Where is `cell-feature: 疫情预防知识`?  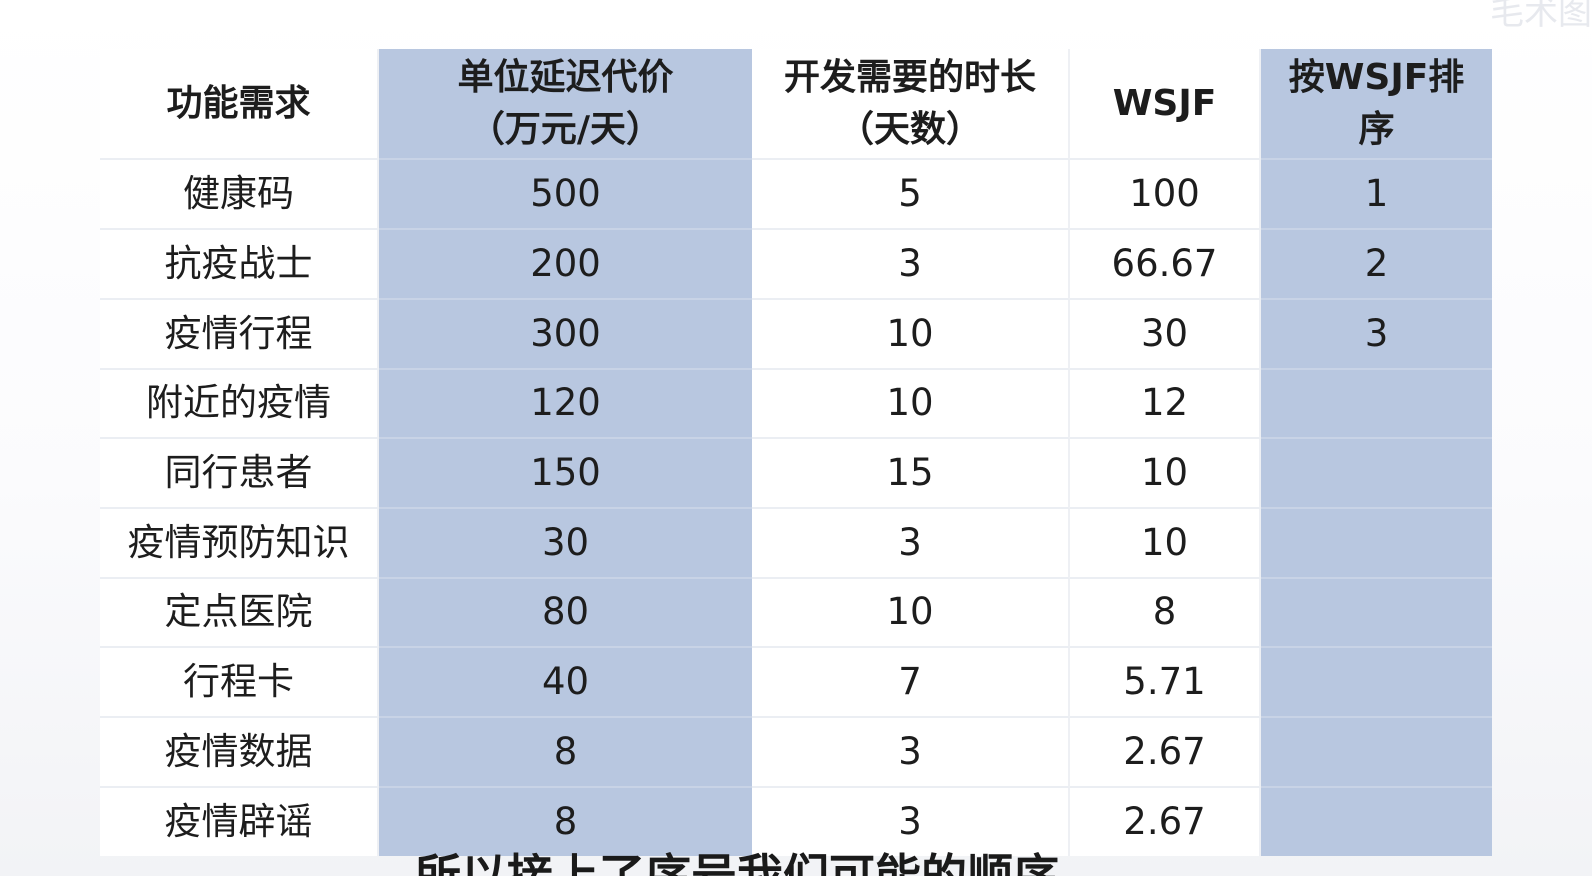
cell-feature: 疫情预防知识 is located at coordinates (239, 544).